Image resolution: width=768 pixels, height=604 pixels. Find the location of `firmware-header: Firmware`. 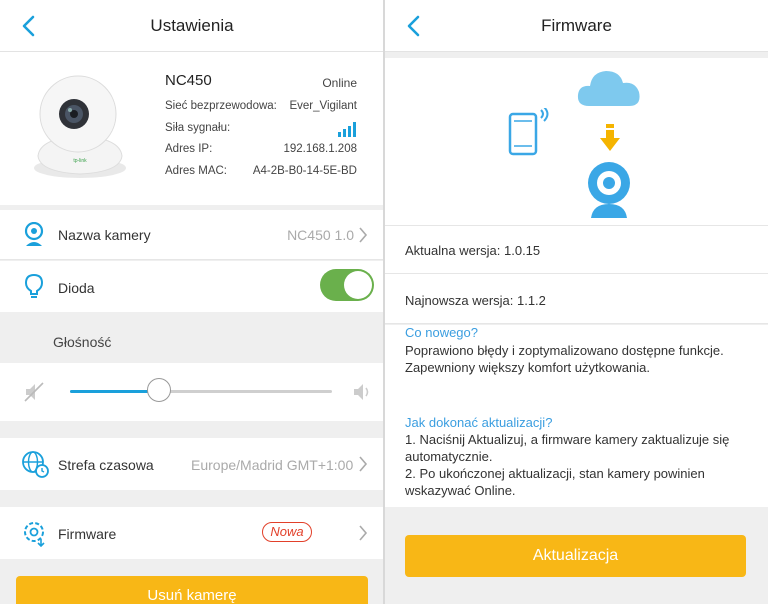

firmware-header: Firmware is located at coordinates (576, 26).